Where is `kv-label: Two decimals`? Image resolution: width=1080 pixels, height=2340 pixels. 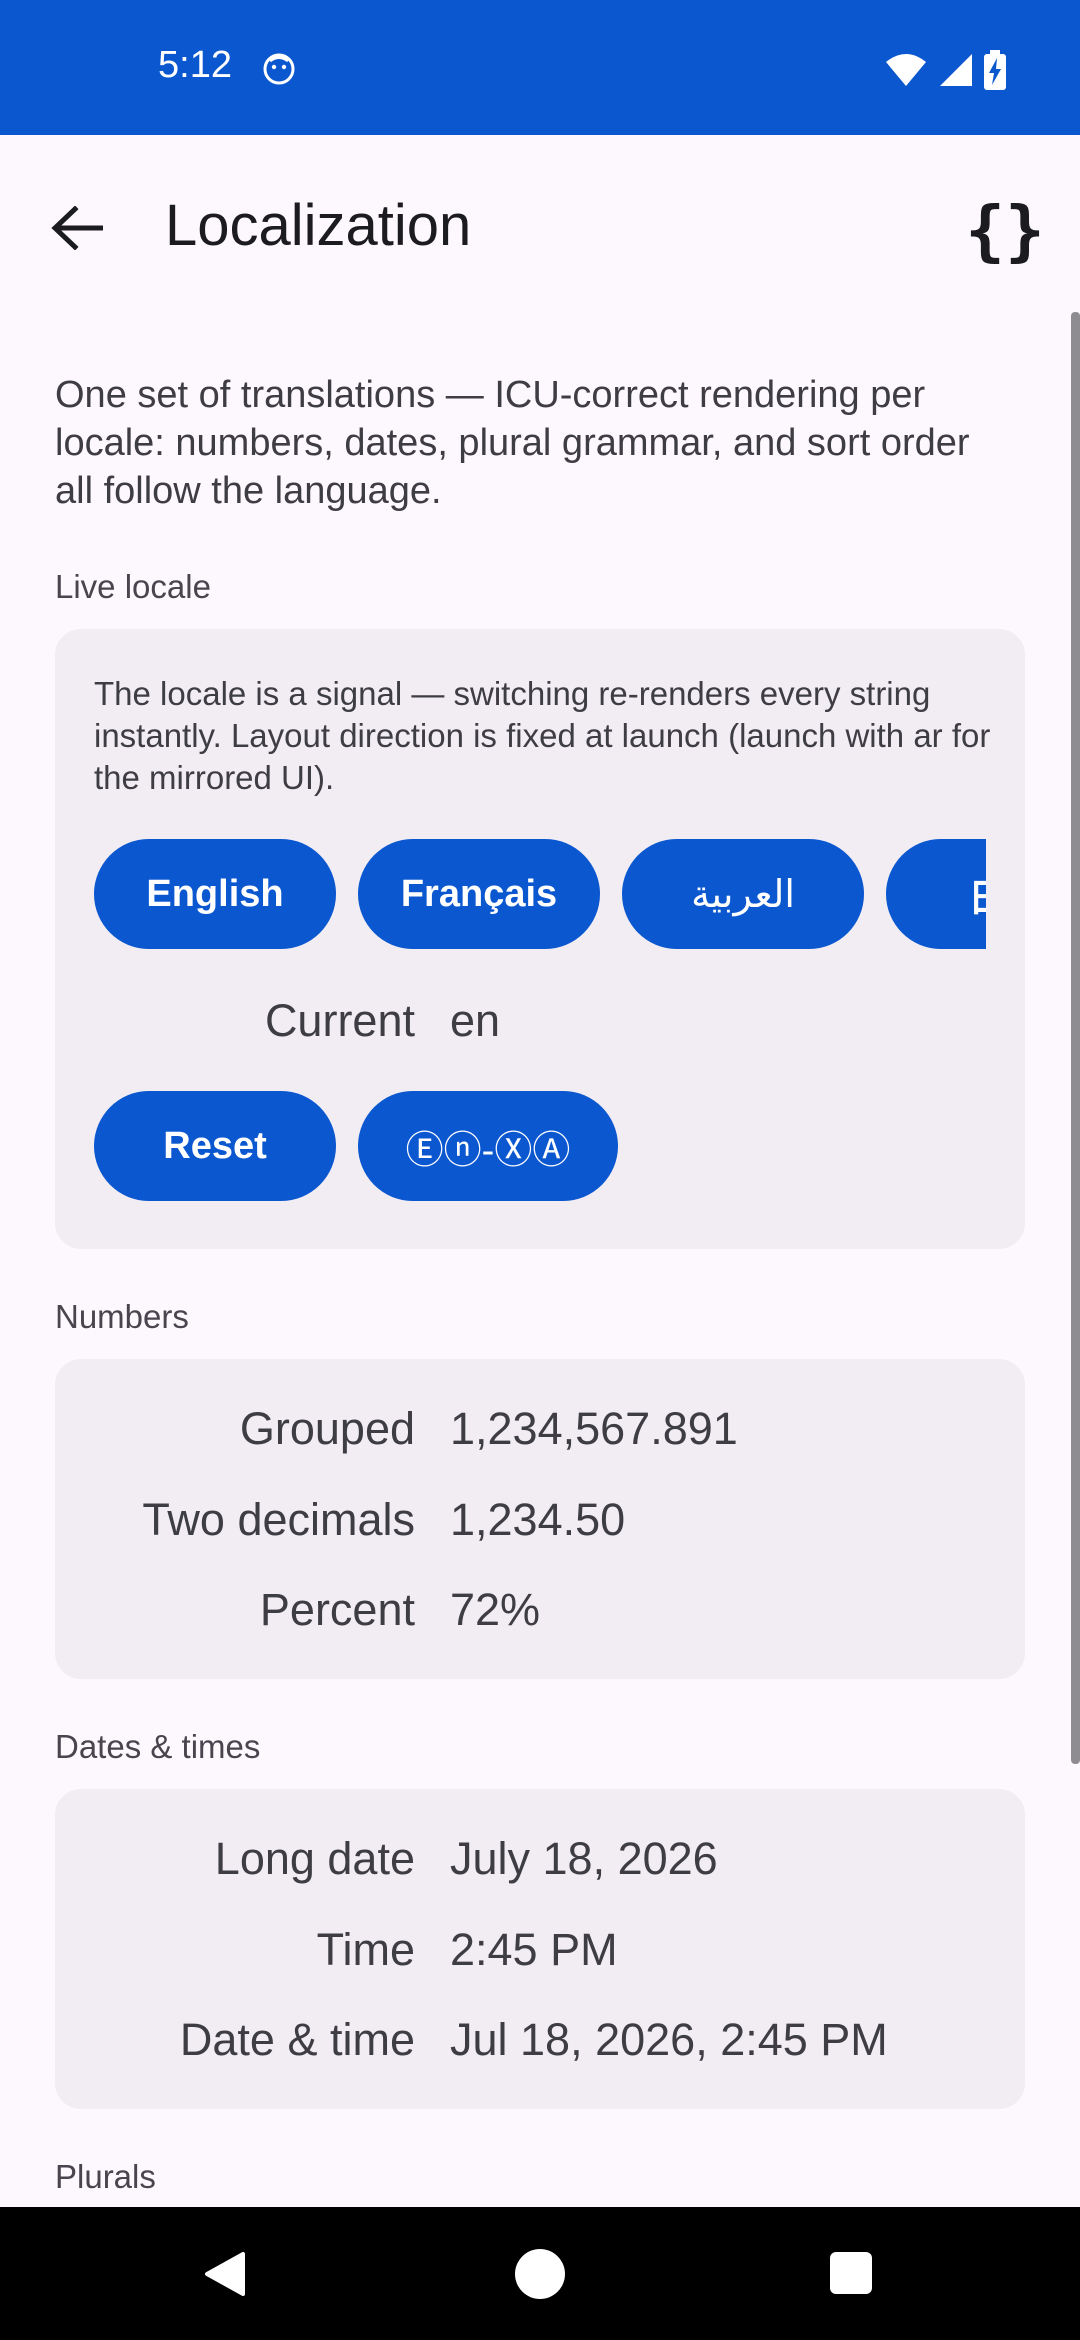 kv-label: Two decimals is located at coordinates (278, 1519).